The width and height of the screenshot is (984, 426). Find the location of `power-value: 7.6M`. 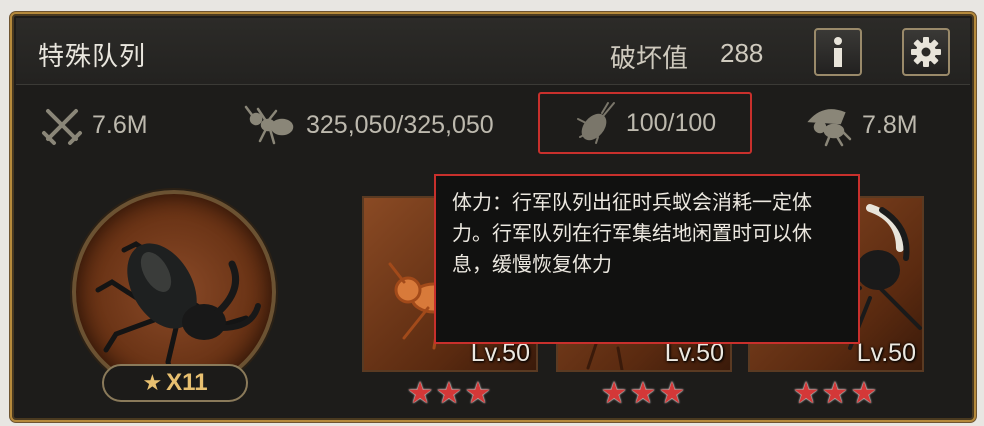

power-value: 7.6M is located at coordinates (120, 124).